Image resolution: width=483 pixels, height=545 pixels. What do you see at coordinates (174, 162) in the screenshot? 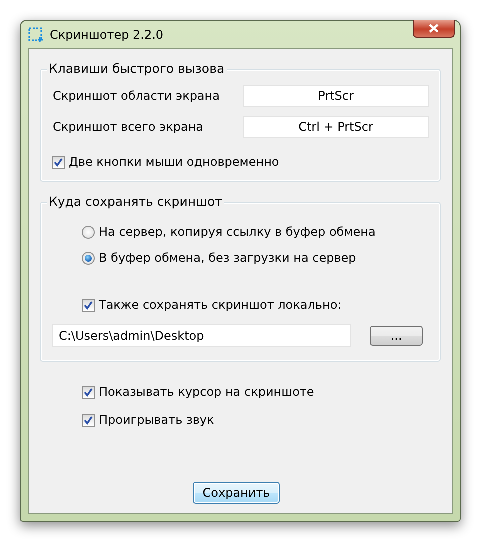
I see `checkbox-label: Две кнопки мыши одновременно` at bounding box center [174, 162].